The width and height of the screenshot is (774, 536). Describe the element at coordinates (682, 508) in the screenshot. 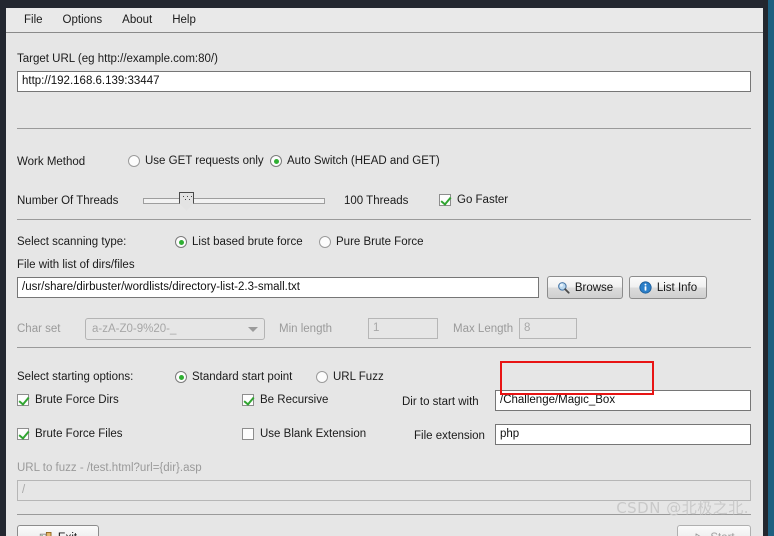

I see `watermark-text: CSDN @北极之北.` at that location.